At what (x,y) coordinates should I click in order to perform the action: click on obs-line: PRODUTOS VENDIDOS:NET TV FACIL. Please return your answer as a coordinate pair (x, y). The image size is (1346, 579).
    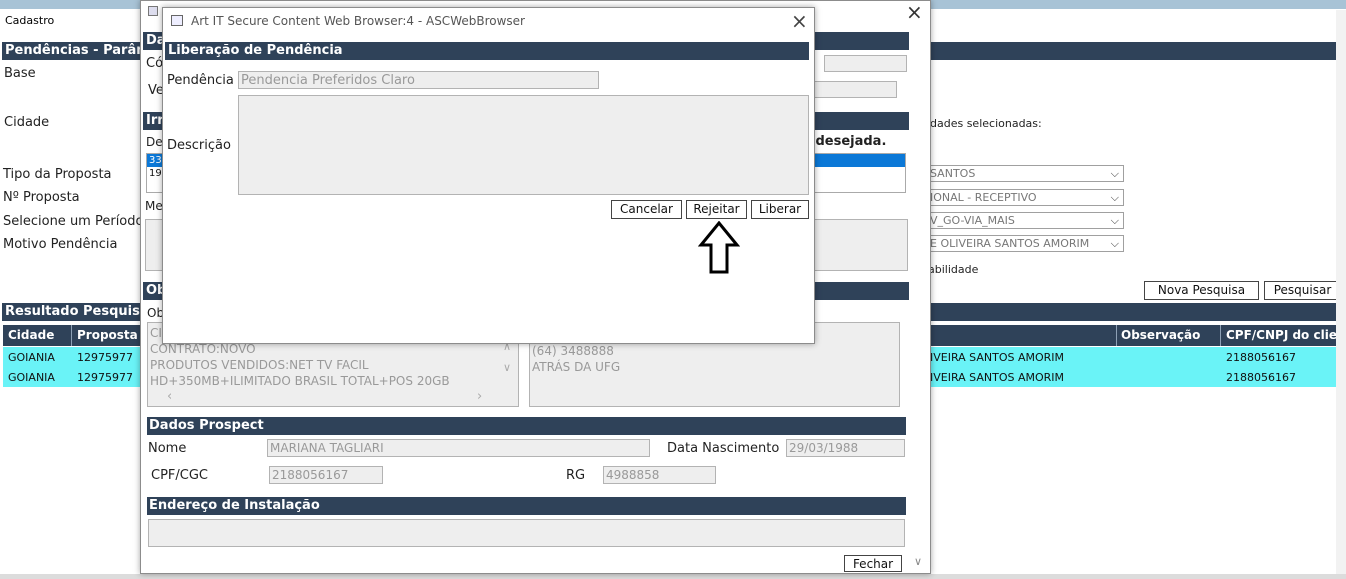
    Looking at the image, I should click on (259, 365).